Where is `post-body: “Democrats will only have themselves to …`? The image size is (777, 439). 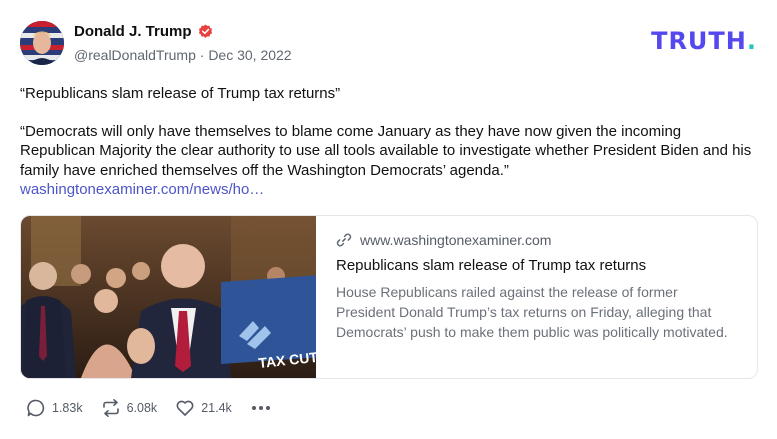 post-body: “Democrats will only have themselves to … is located at coordinates (386, 150).